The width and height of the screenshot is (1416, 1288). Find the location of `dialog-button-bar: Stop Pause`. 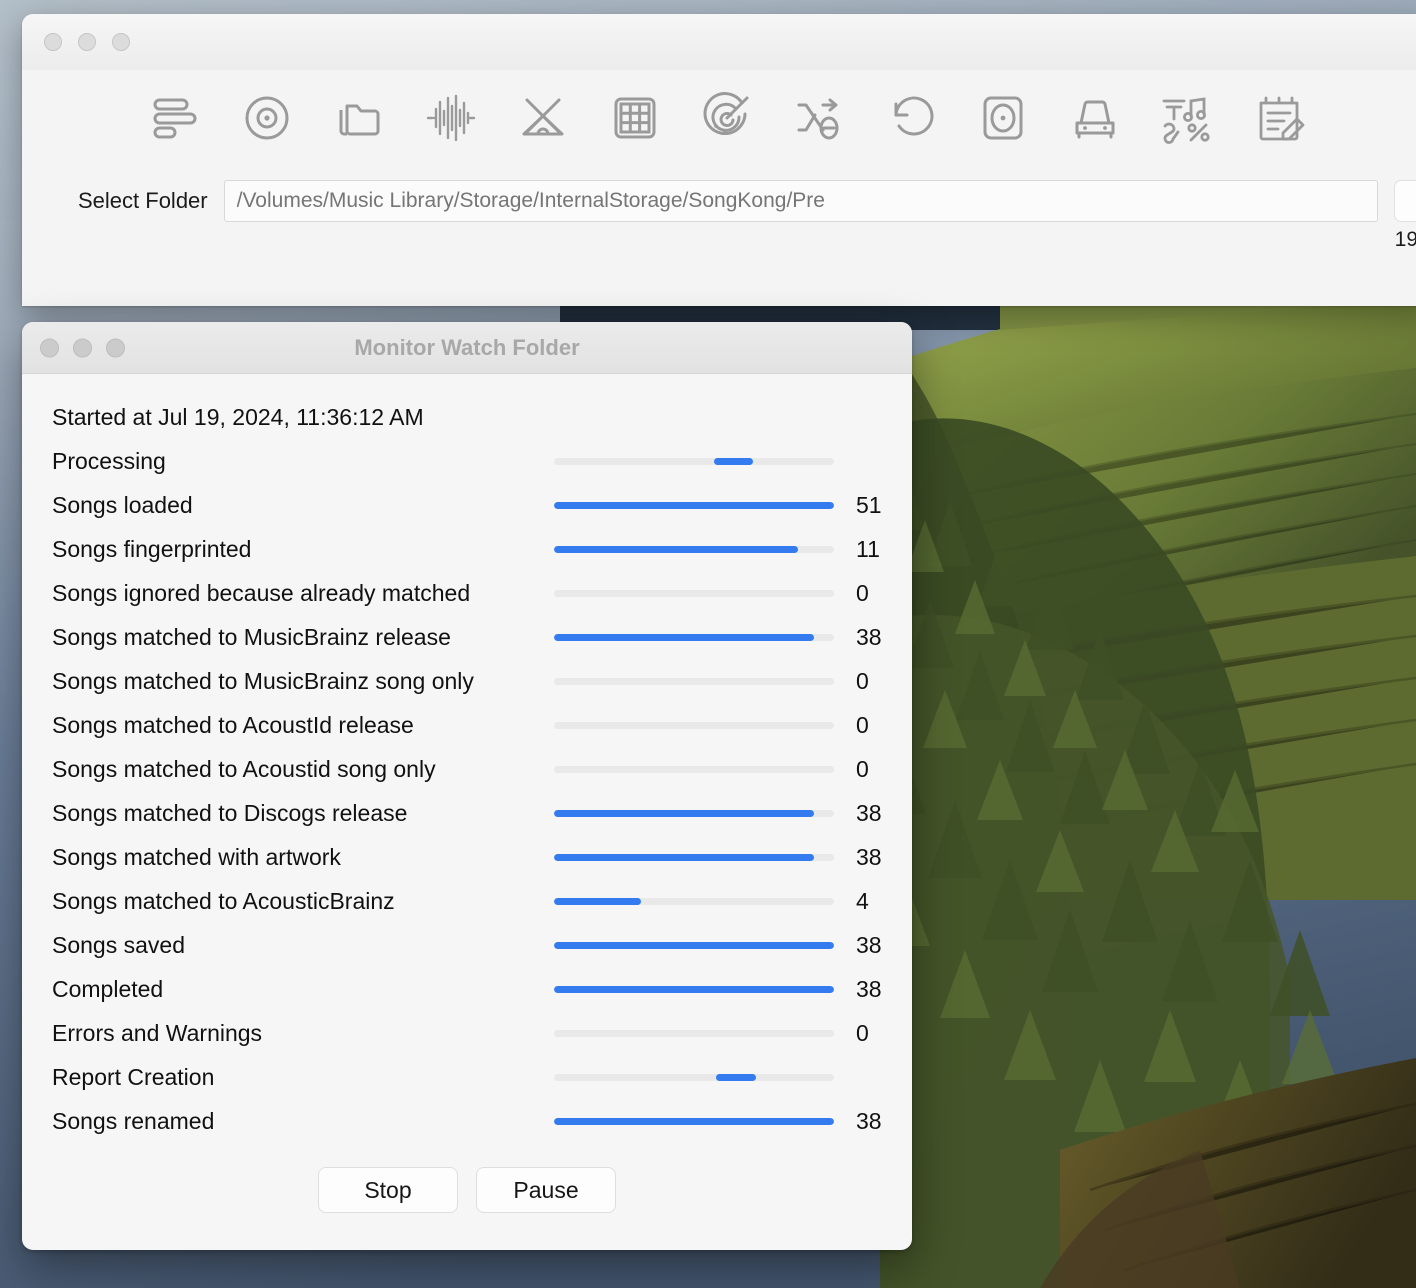

dialog-button-bar: Stop Pause is located at coordinates (467, 1178).